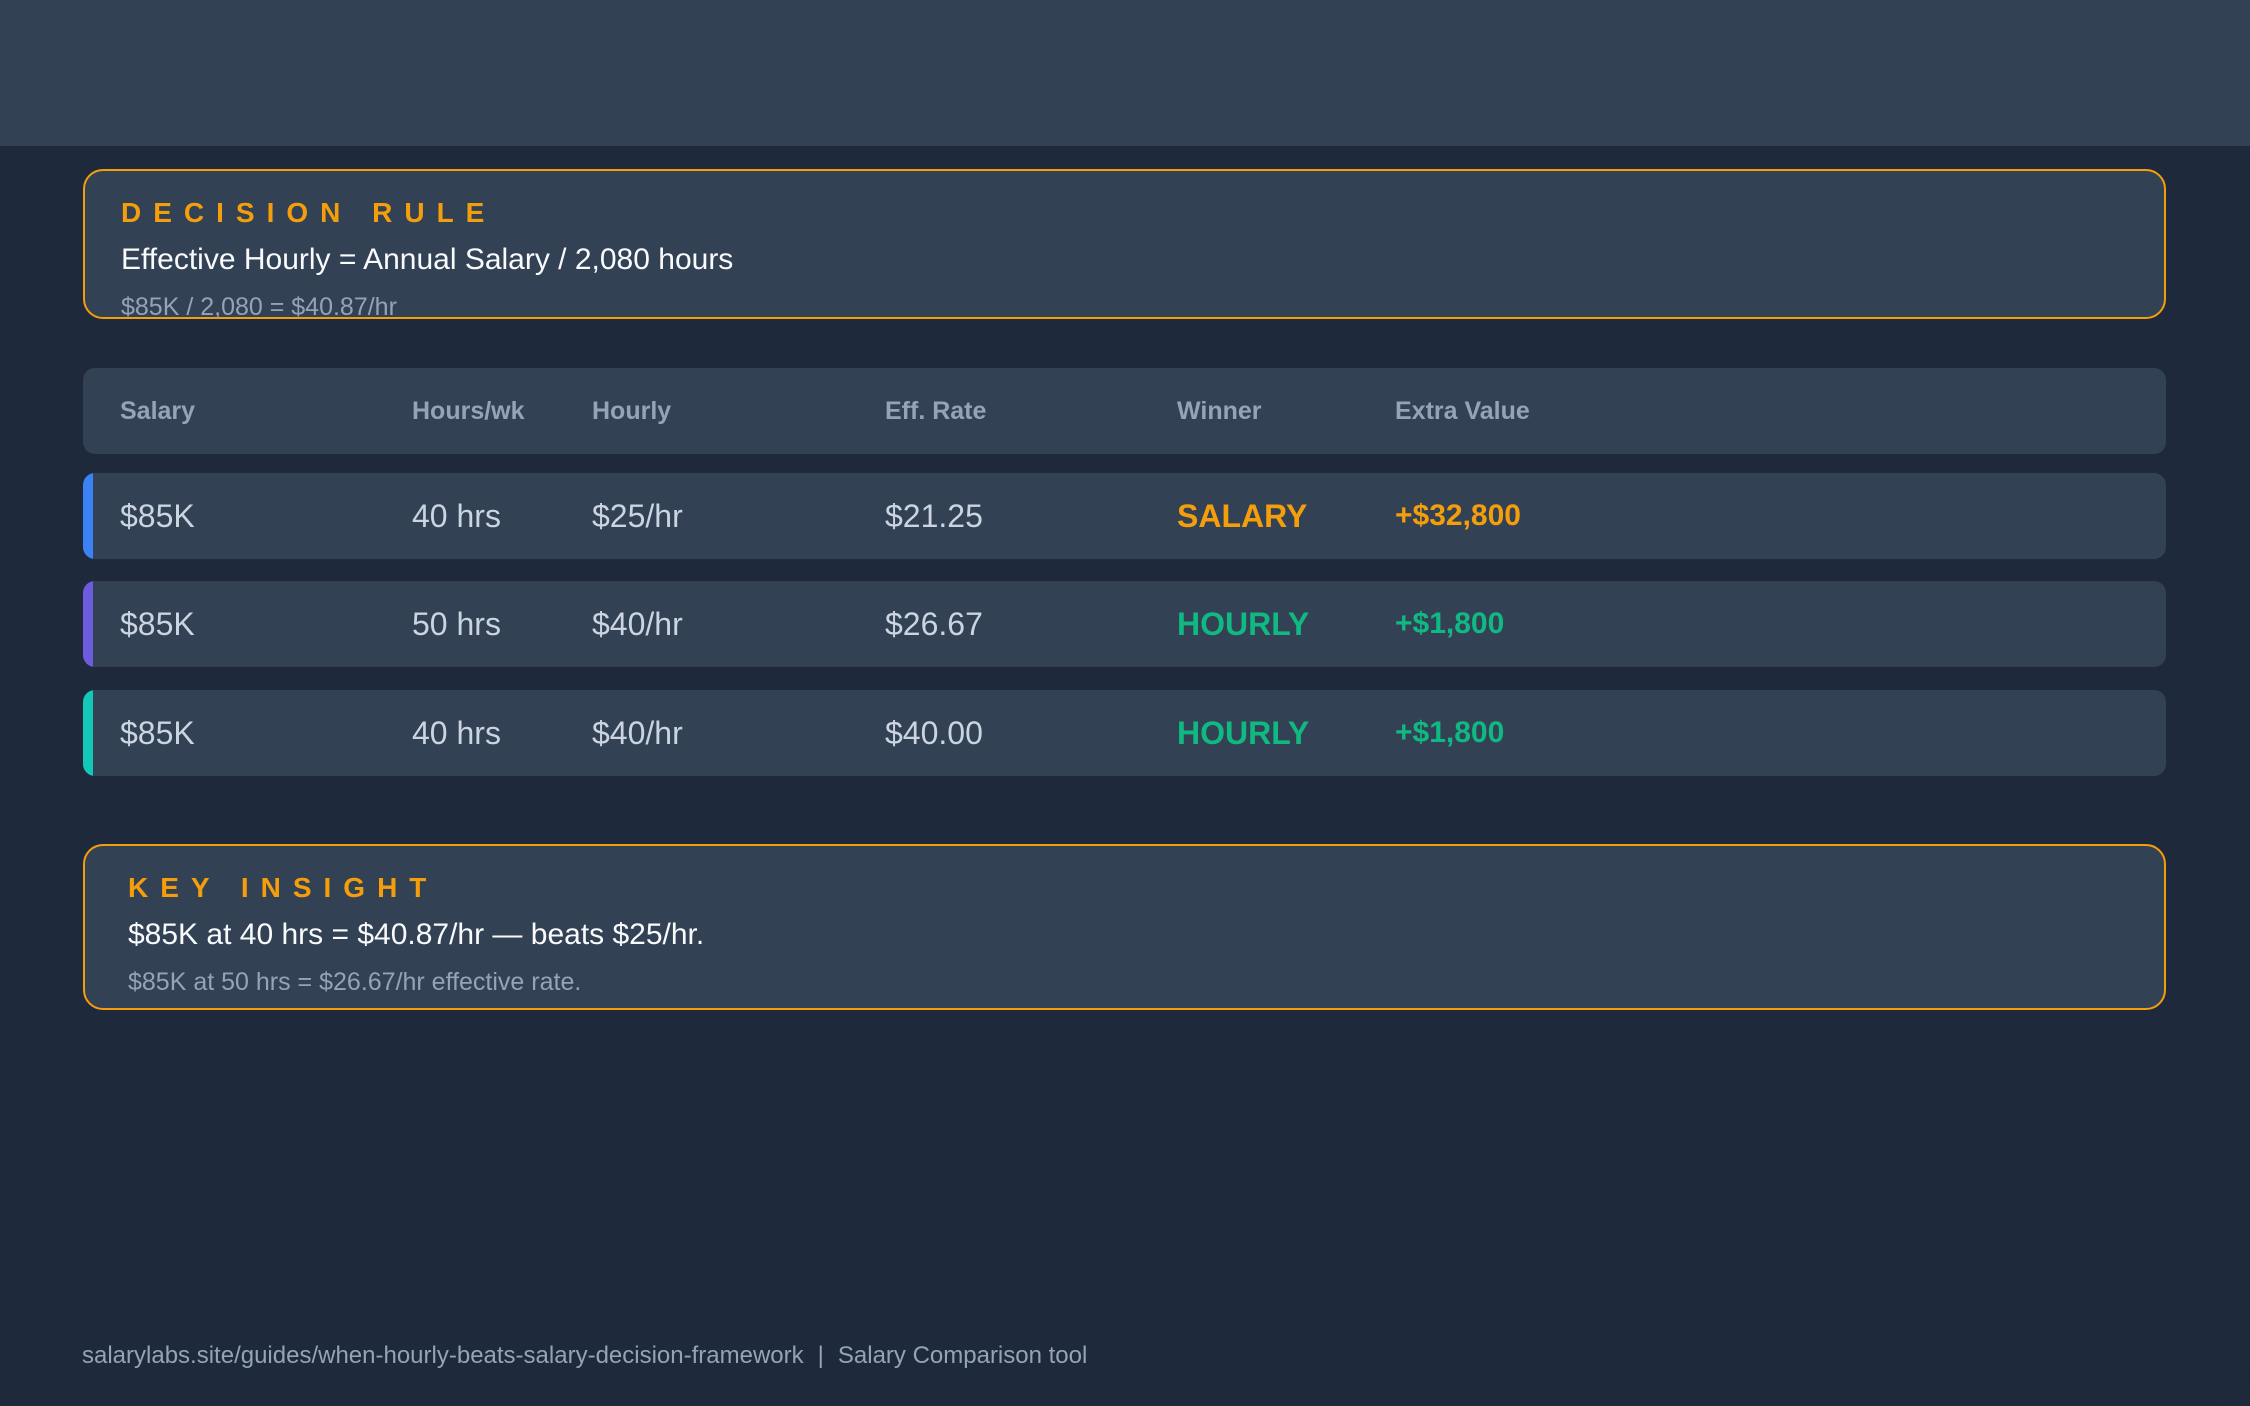 This screenshot has width=2250, height=1406. What do you see at coordinates (456, 624) in the screenshot?
I see `hours-cell: 50 hrs` at bounding box center [456, 624].